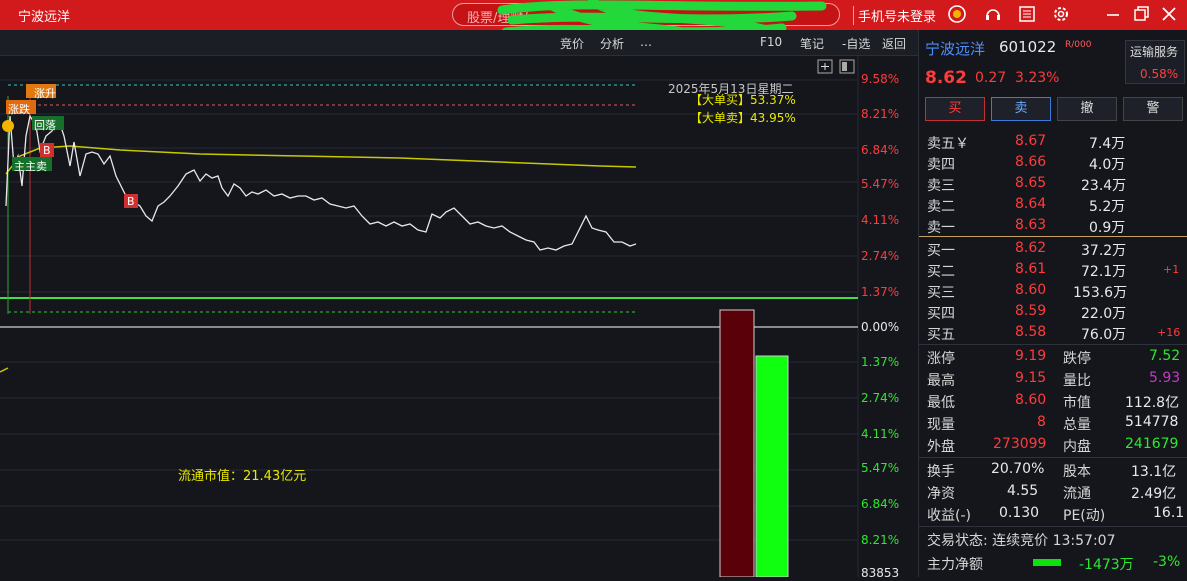 This screenshot has width=1187, height=581. I want to click on sell-row-label: 卖一, so click(941, 228).